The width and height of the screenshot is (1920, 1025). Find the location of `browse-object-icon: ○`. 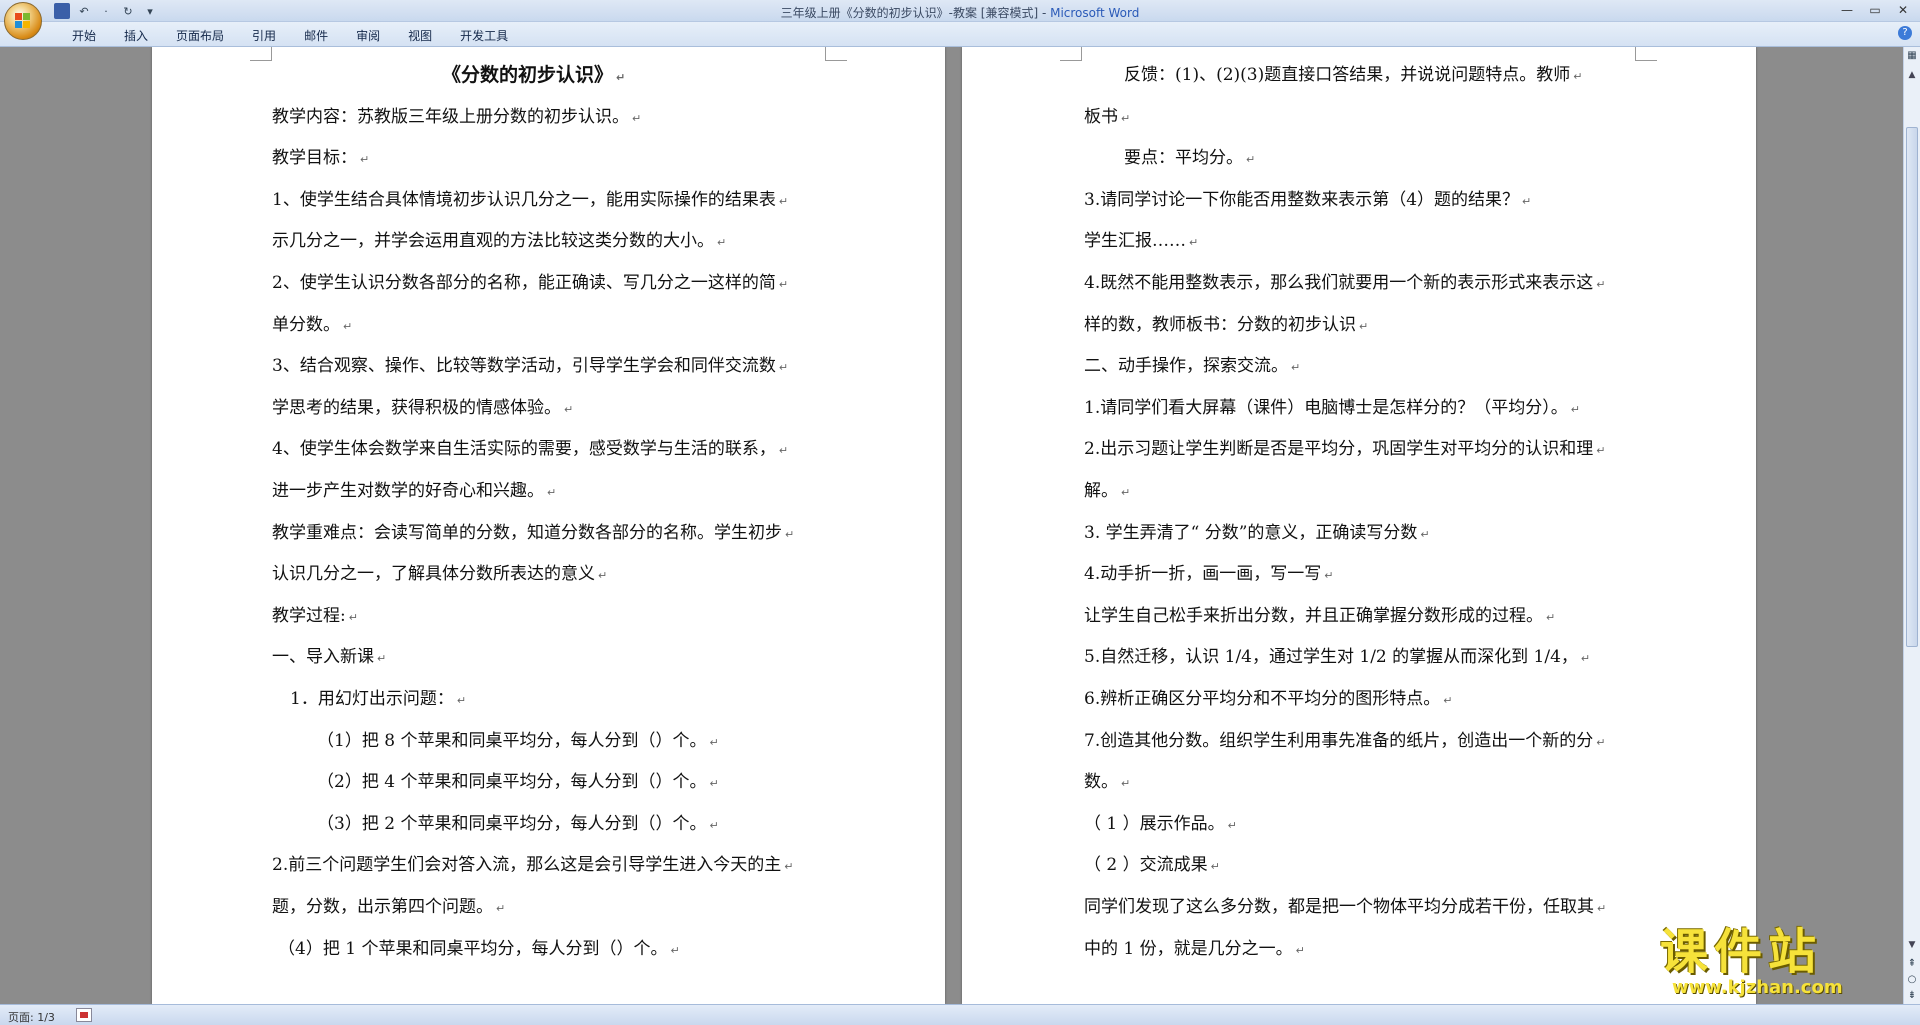

browse-object-icon: ○ is located at coordinates (1912, 980).